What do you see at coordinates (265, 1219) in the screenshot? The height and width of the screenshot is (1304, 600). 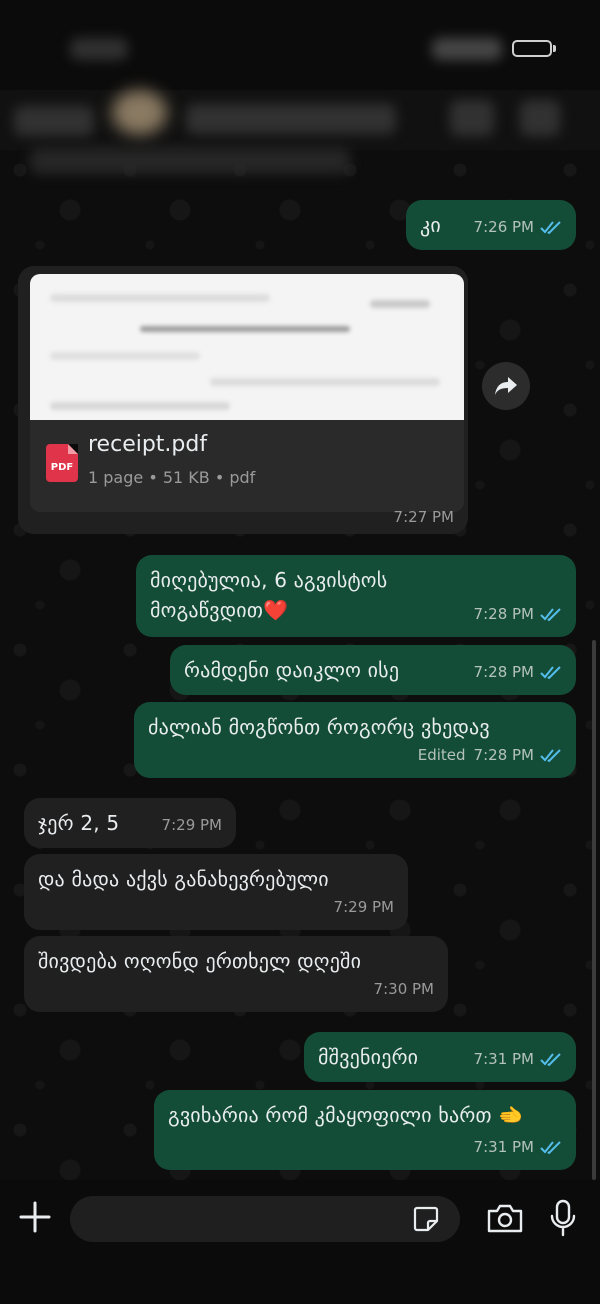 I see `message-input` at bounding box center [265, 1219].